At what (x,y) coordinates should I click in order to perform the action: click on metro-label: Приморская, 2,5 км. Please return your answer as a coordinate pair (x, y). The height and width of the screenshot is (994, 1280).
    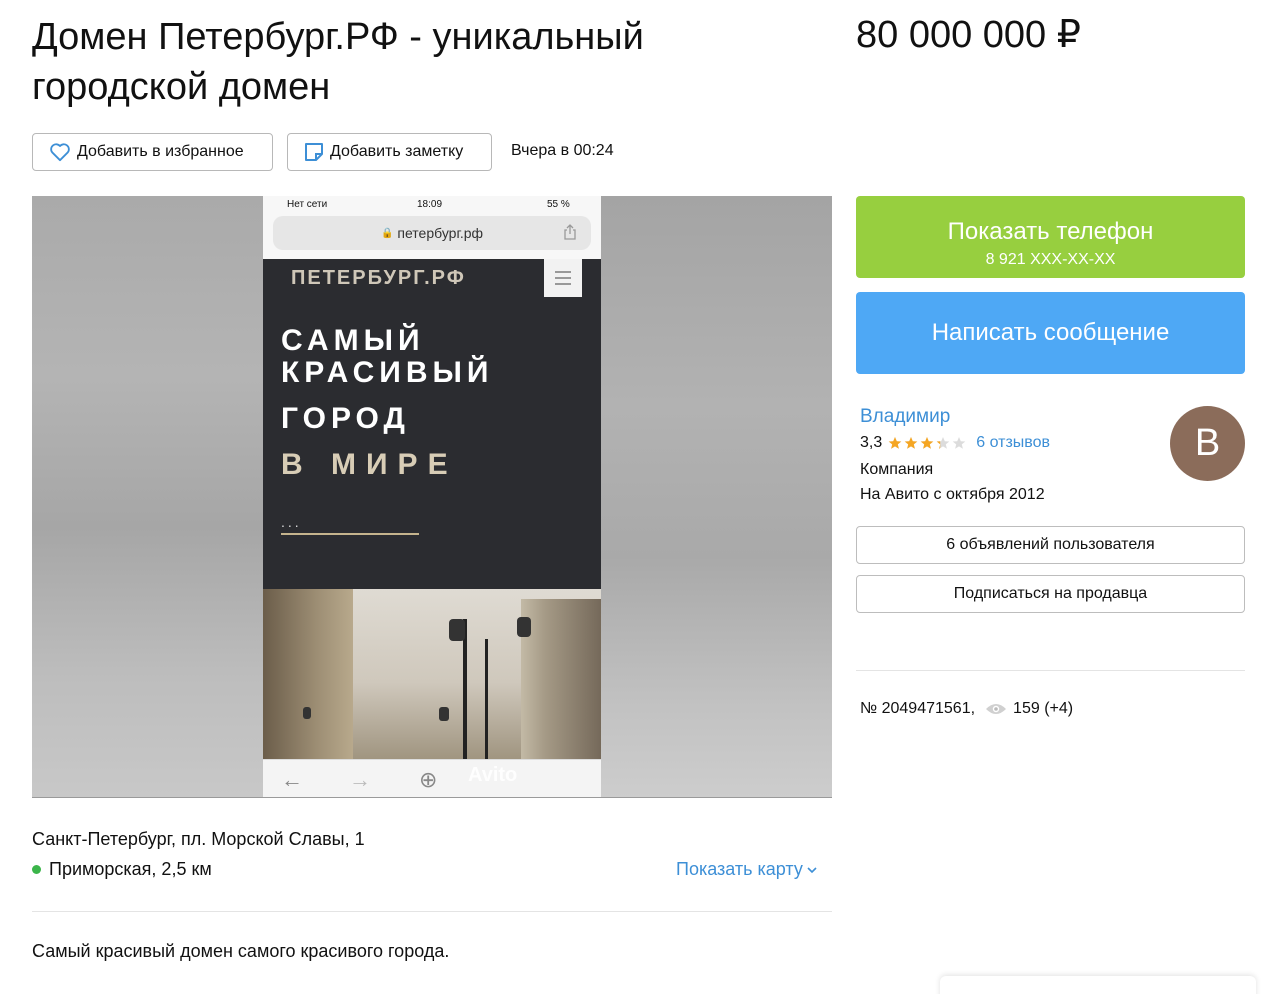
    Looking at the image, I should click on (130, 869).